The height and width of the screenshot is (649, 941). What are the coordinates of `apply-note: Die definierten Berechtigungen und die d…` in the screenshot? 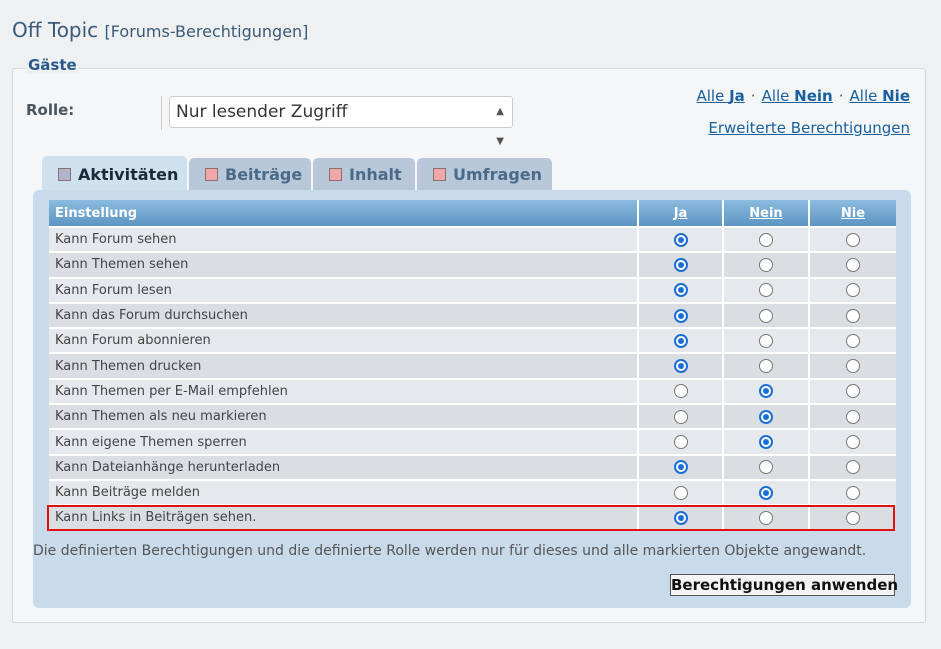 It's located at (450, 551).